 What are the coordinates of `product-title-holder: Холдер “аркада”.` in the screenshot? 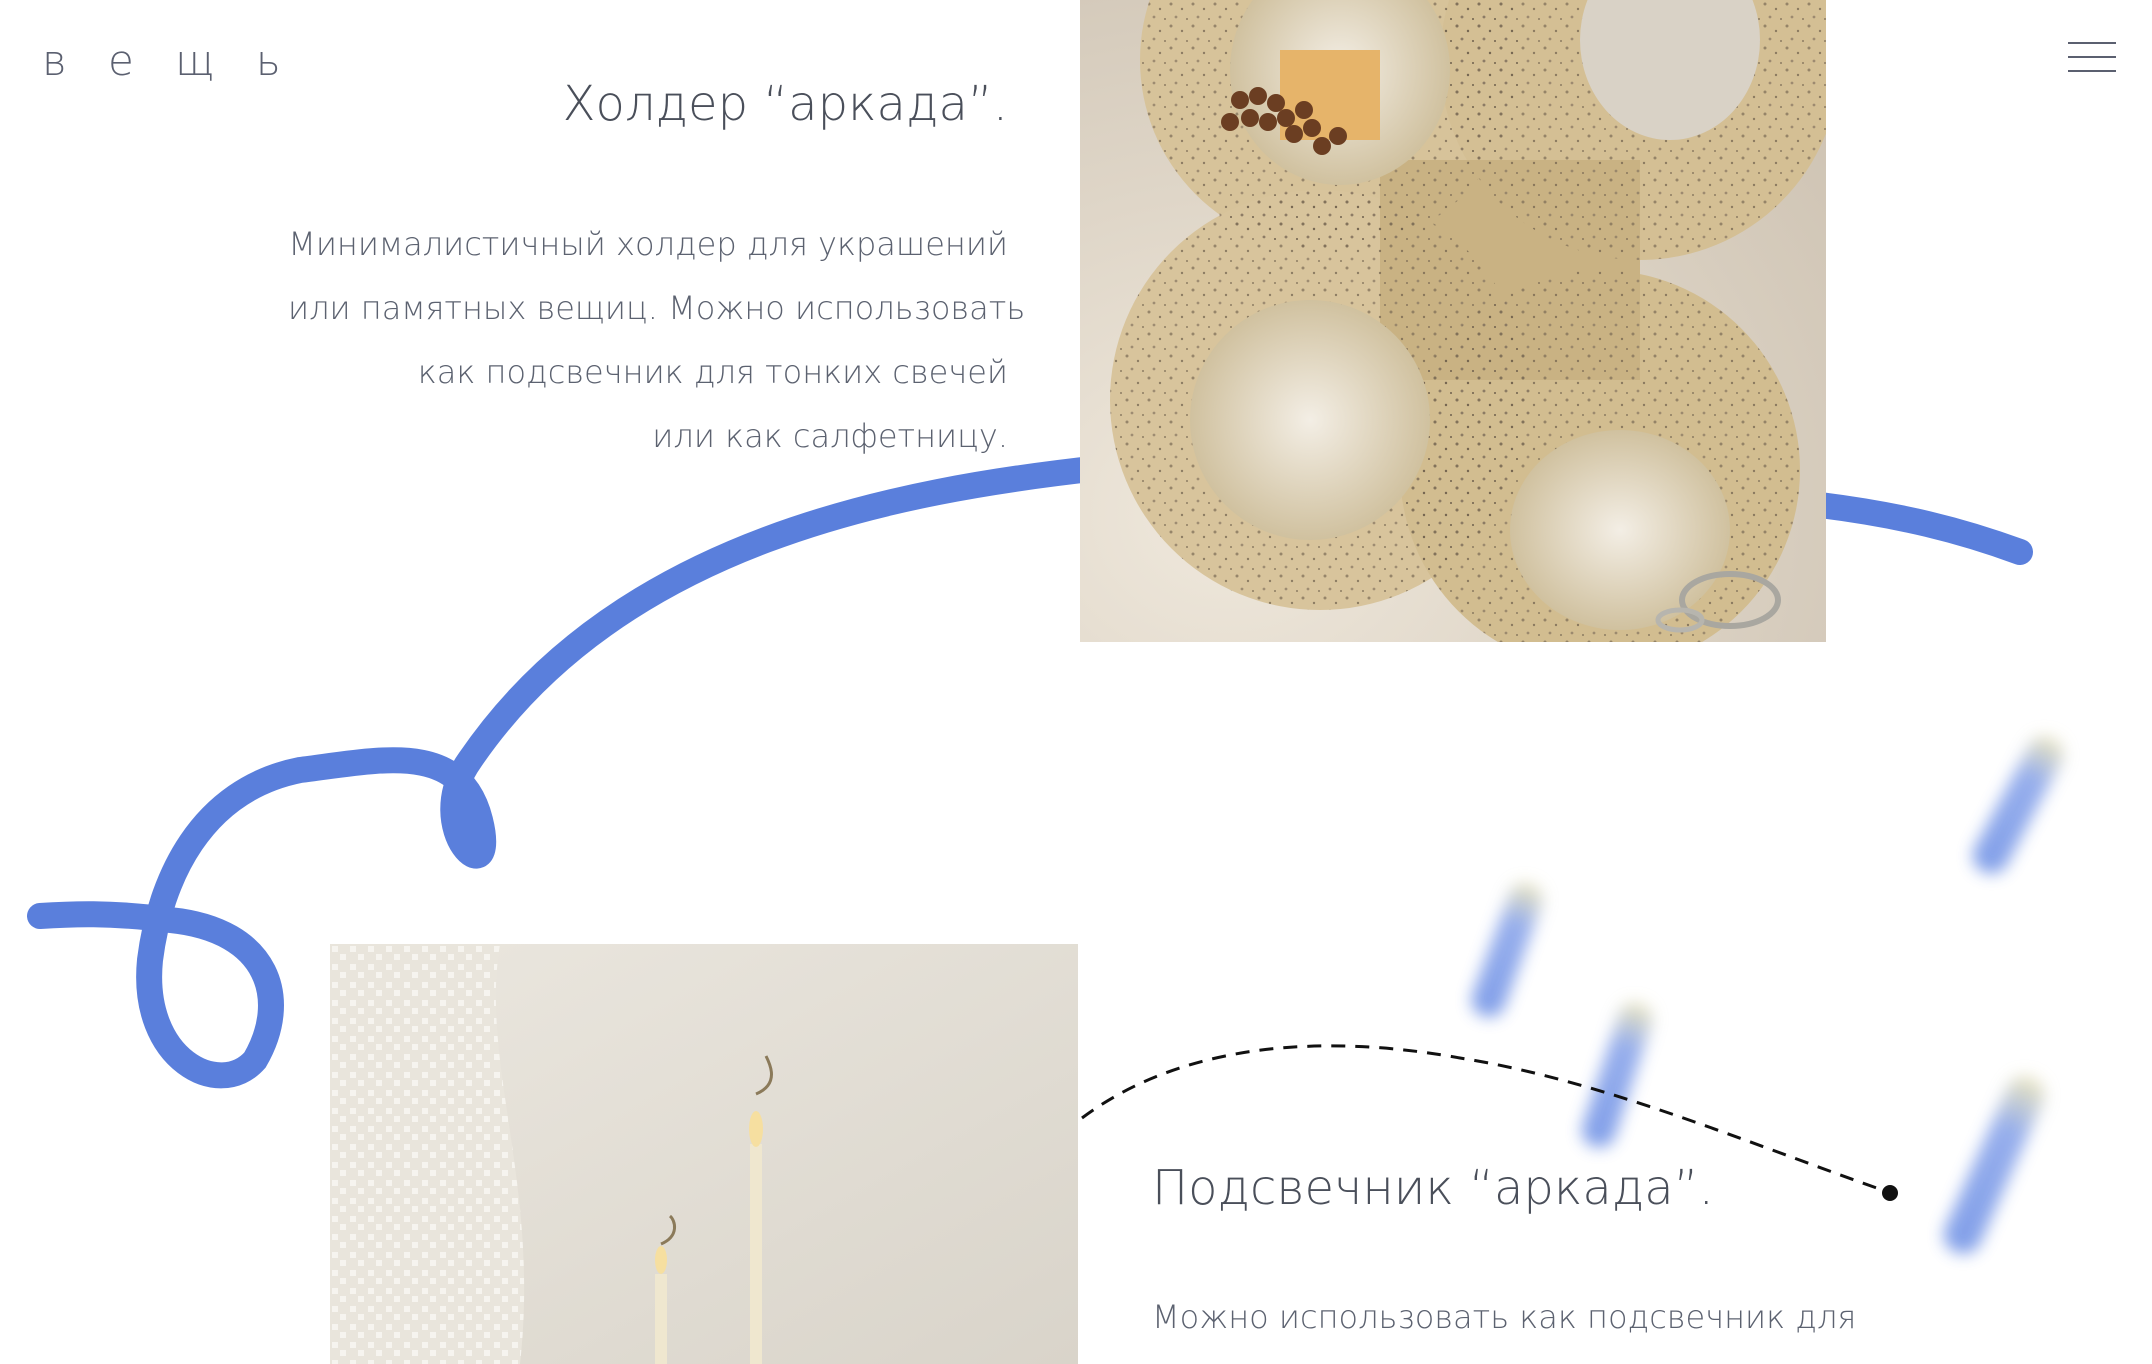 It's located at (785, 104).